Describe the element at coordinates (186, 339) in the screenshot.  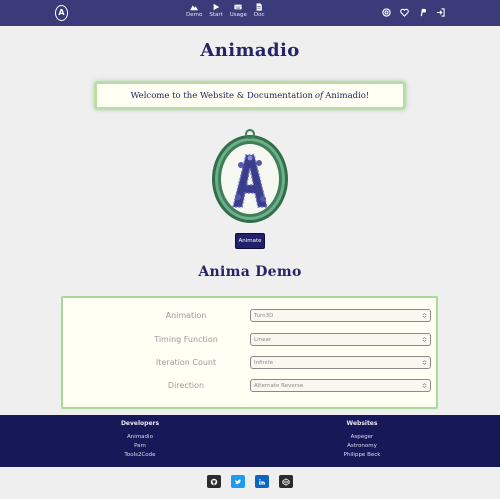
I see `timing-function-label: Timing Function` at that location.